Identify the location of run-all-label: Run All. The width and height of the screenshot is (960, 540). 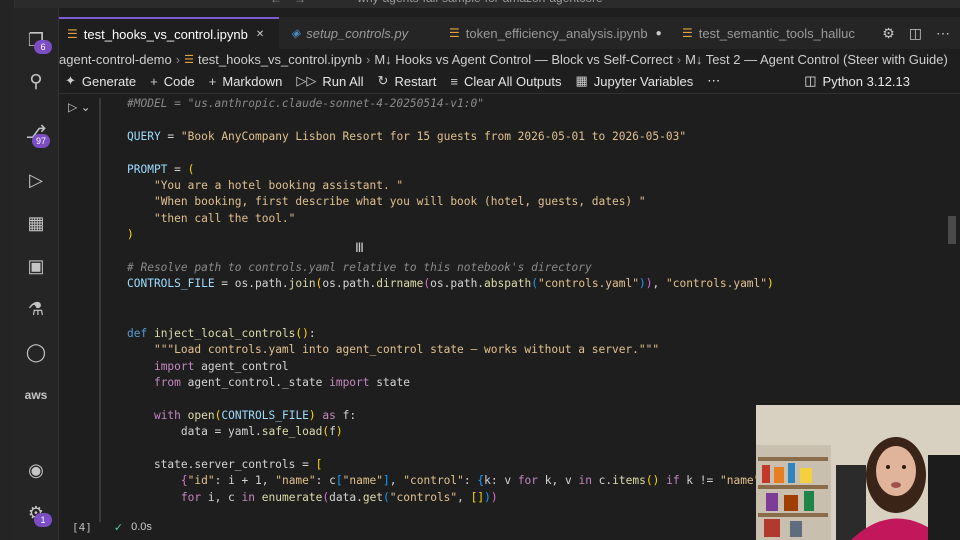
(343, 81).